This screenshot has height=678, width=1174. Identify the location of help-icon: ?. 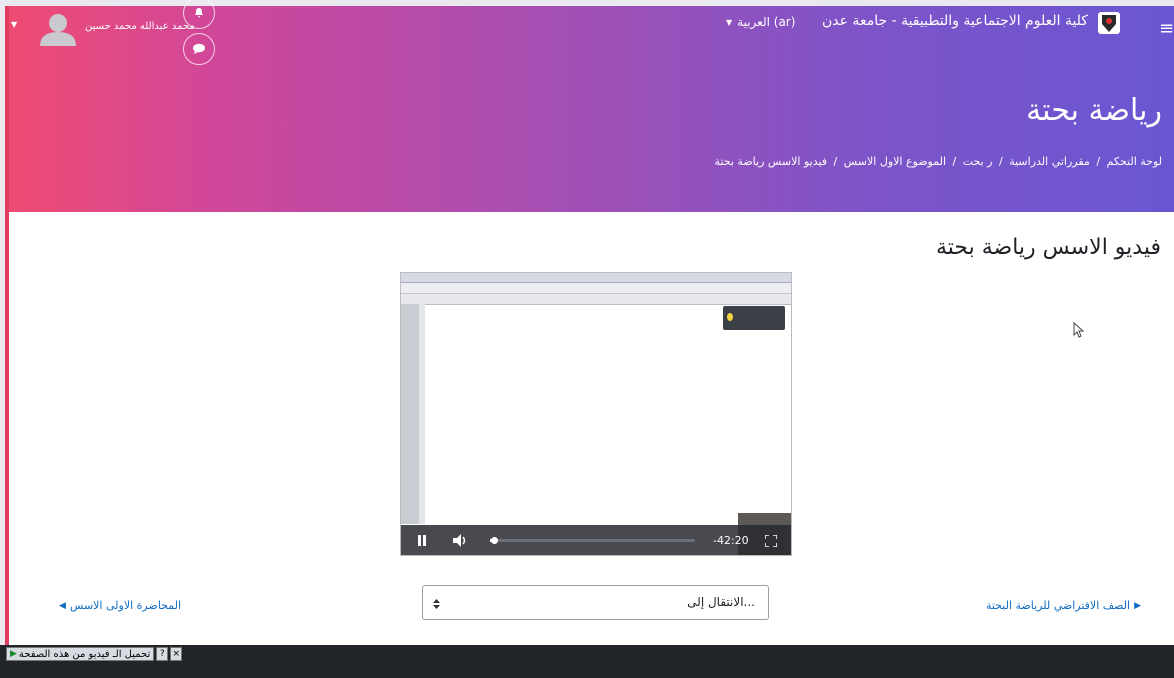
(162, 654).